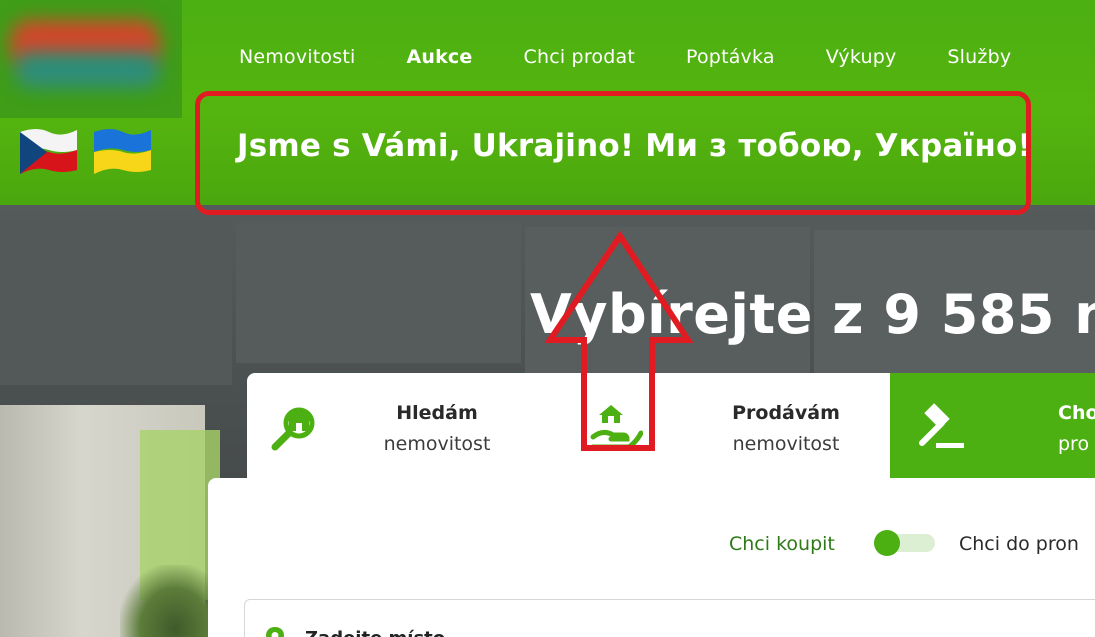 The width and height of the screenshot is (1095, 637). I want to click on tab-title: Cho, so click(1076, 413).